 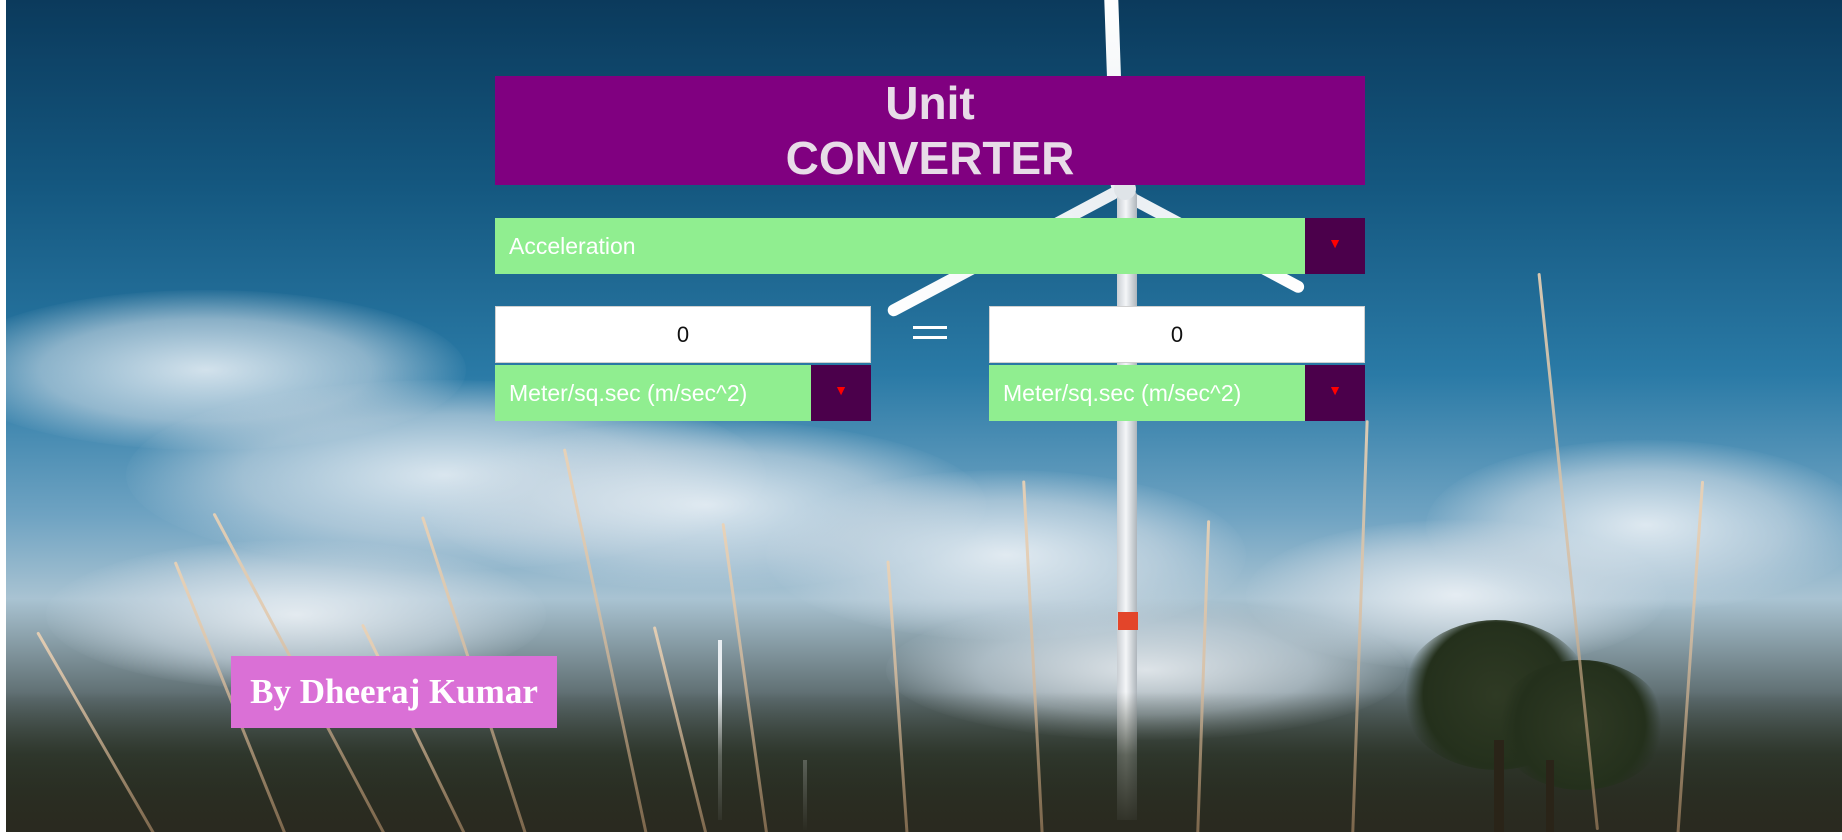 I want to click on equals-icon, so click(x=930, y=332).